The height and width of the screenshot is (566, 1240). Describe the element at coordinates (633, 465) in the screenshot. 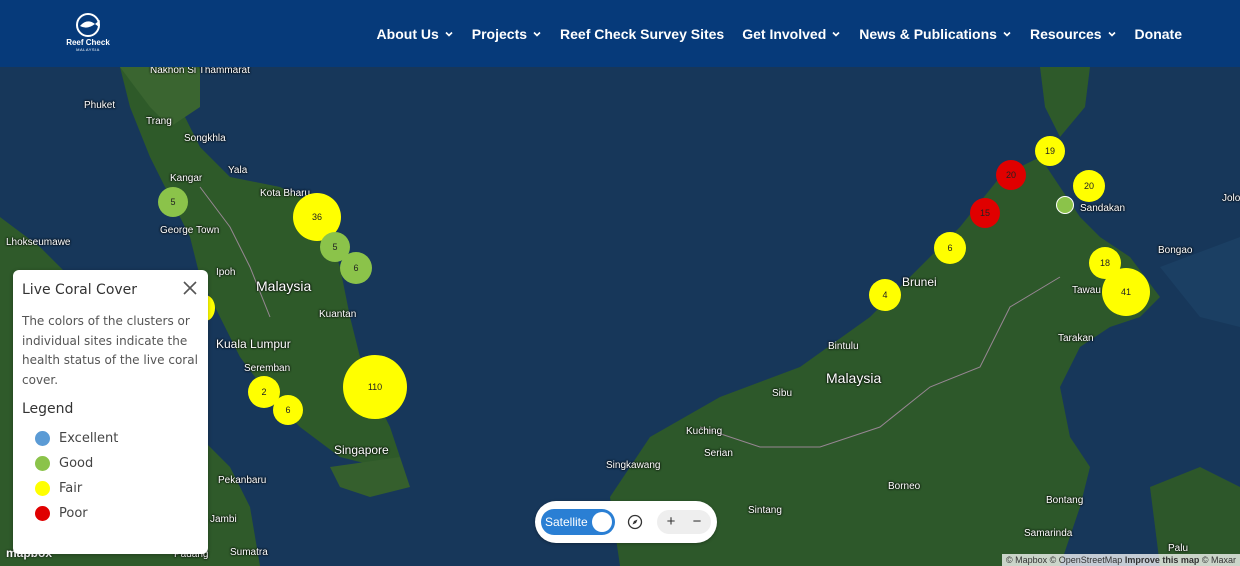

I see `place-label: Singkawang` at that location.